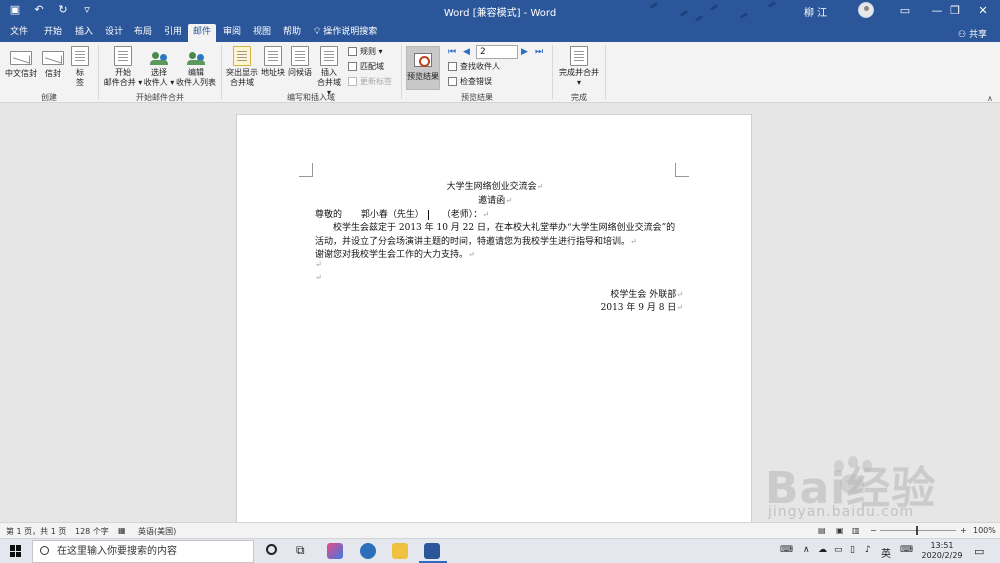  What do you see at coordinates (262, 33) in the screenshot?
I see `tab-view: 视图` at bounding box center [262, 33].